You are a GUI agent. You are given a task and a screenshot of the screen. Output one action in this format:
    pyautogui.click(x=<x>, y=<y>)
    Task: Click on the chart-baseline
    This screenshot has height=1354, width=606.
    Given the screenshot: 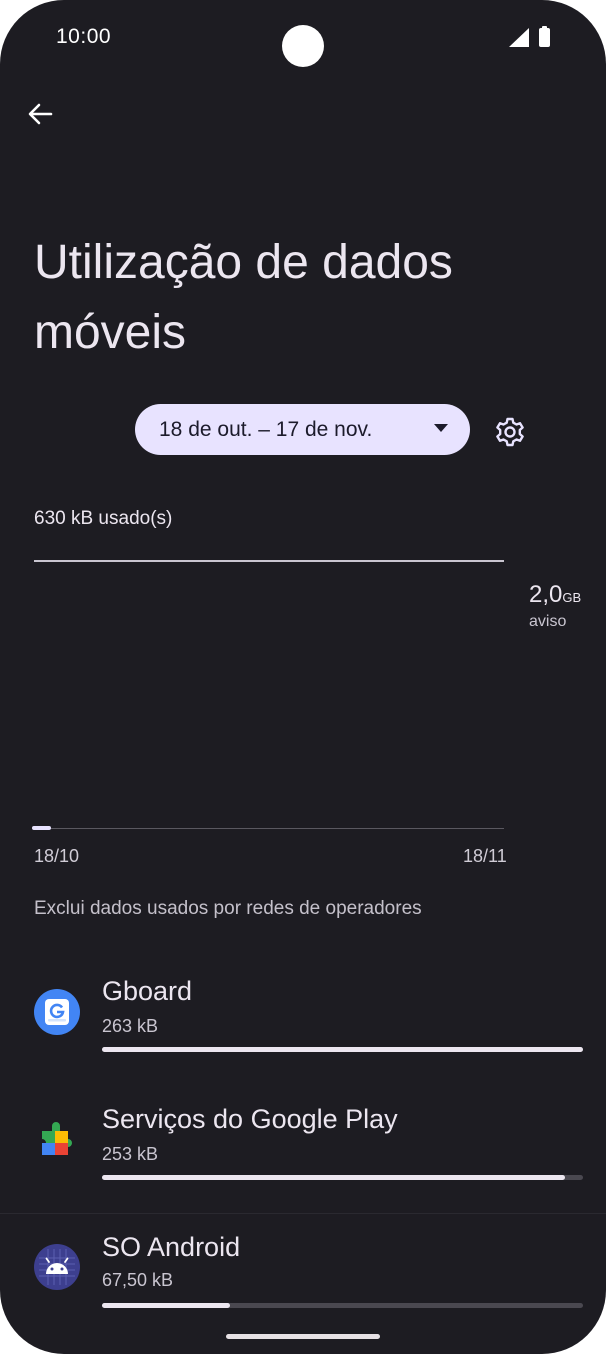 What is the action you would take?
    pyautogui.click(x=269, y=828)
    